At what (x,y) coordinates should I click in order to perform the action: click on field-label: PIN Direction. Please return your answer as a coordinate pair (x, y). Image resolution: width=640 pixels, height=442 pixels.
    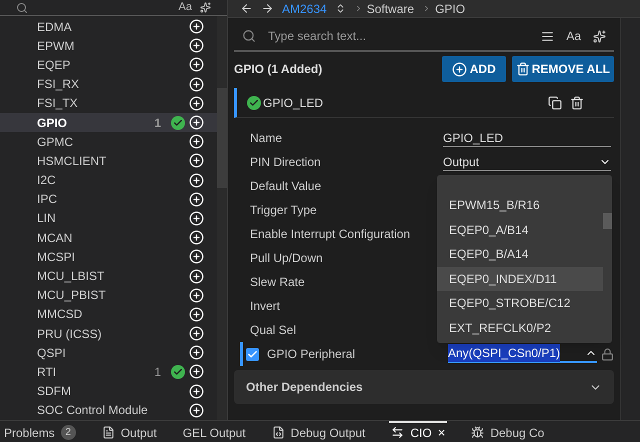
    Looking at the image, I should click on (286, 162).